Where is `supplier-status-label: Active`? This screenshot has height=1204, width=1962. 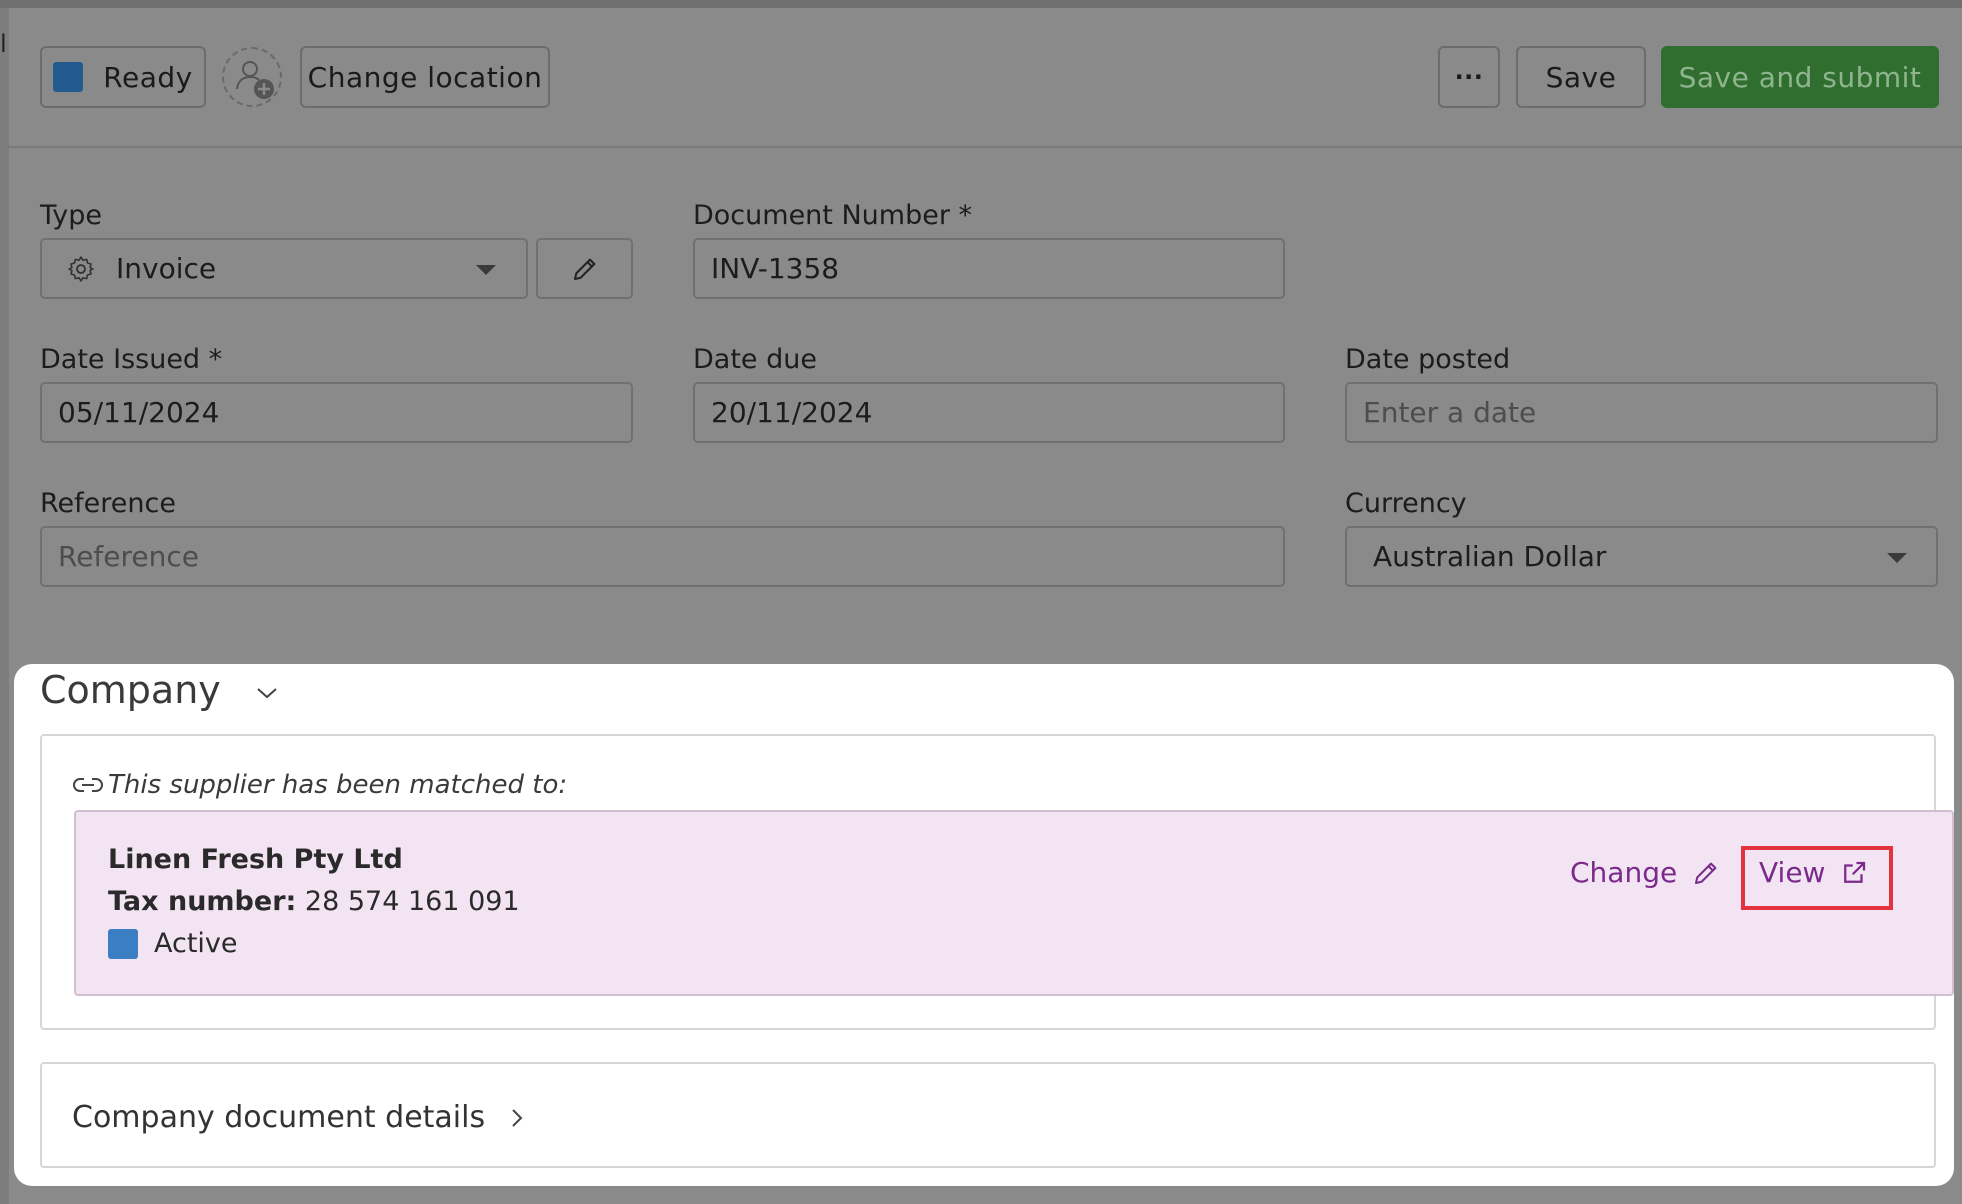 supplier-status-label: Active is located at coordinates (196, 943).